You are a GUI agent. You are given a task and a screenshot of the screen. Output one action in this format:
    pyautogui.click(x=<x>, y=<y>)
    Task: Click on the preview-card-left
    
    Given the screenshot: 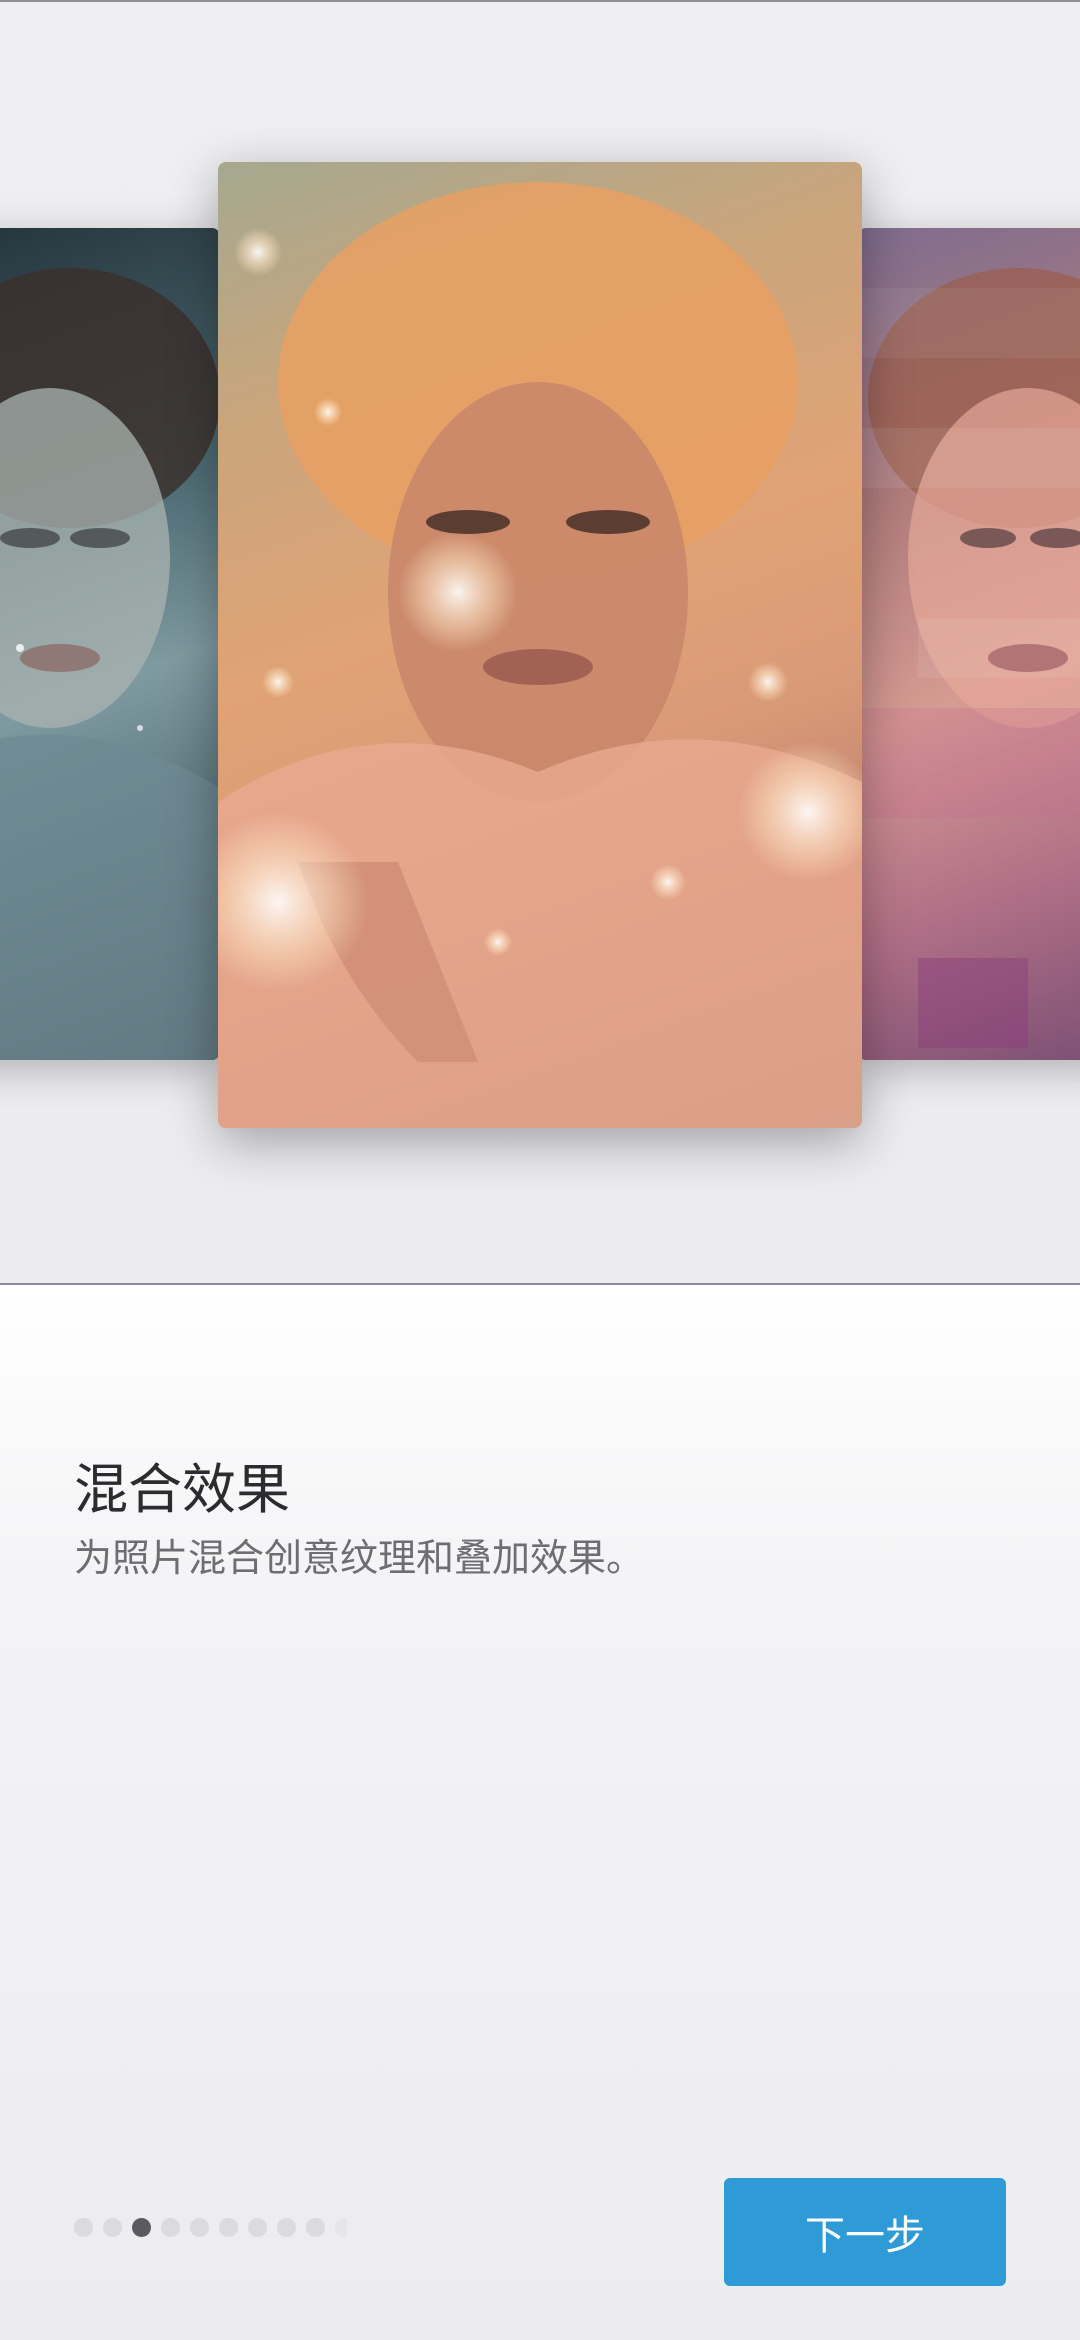 What is the action you would take?
    pyautogui.click(x=110, y=644)
    